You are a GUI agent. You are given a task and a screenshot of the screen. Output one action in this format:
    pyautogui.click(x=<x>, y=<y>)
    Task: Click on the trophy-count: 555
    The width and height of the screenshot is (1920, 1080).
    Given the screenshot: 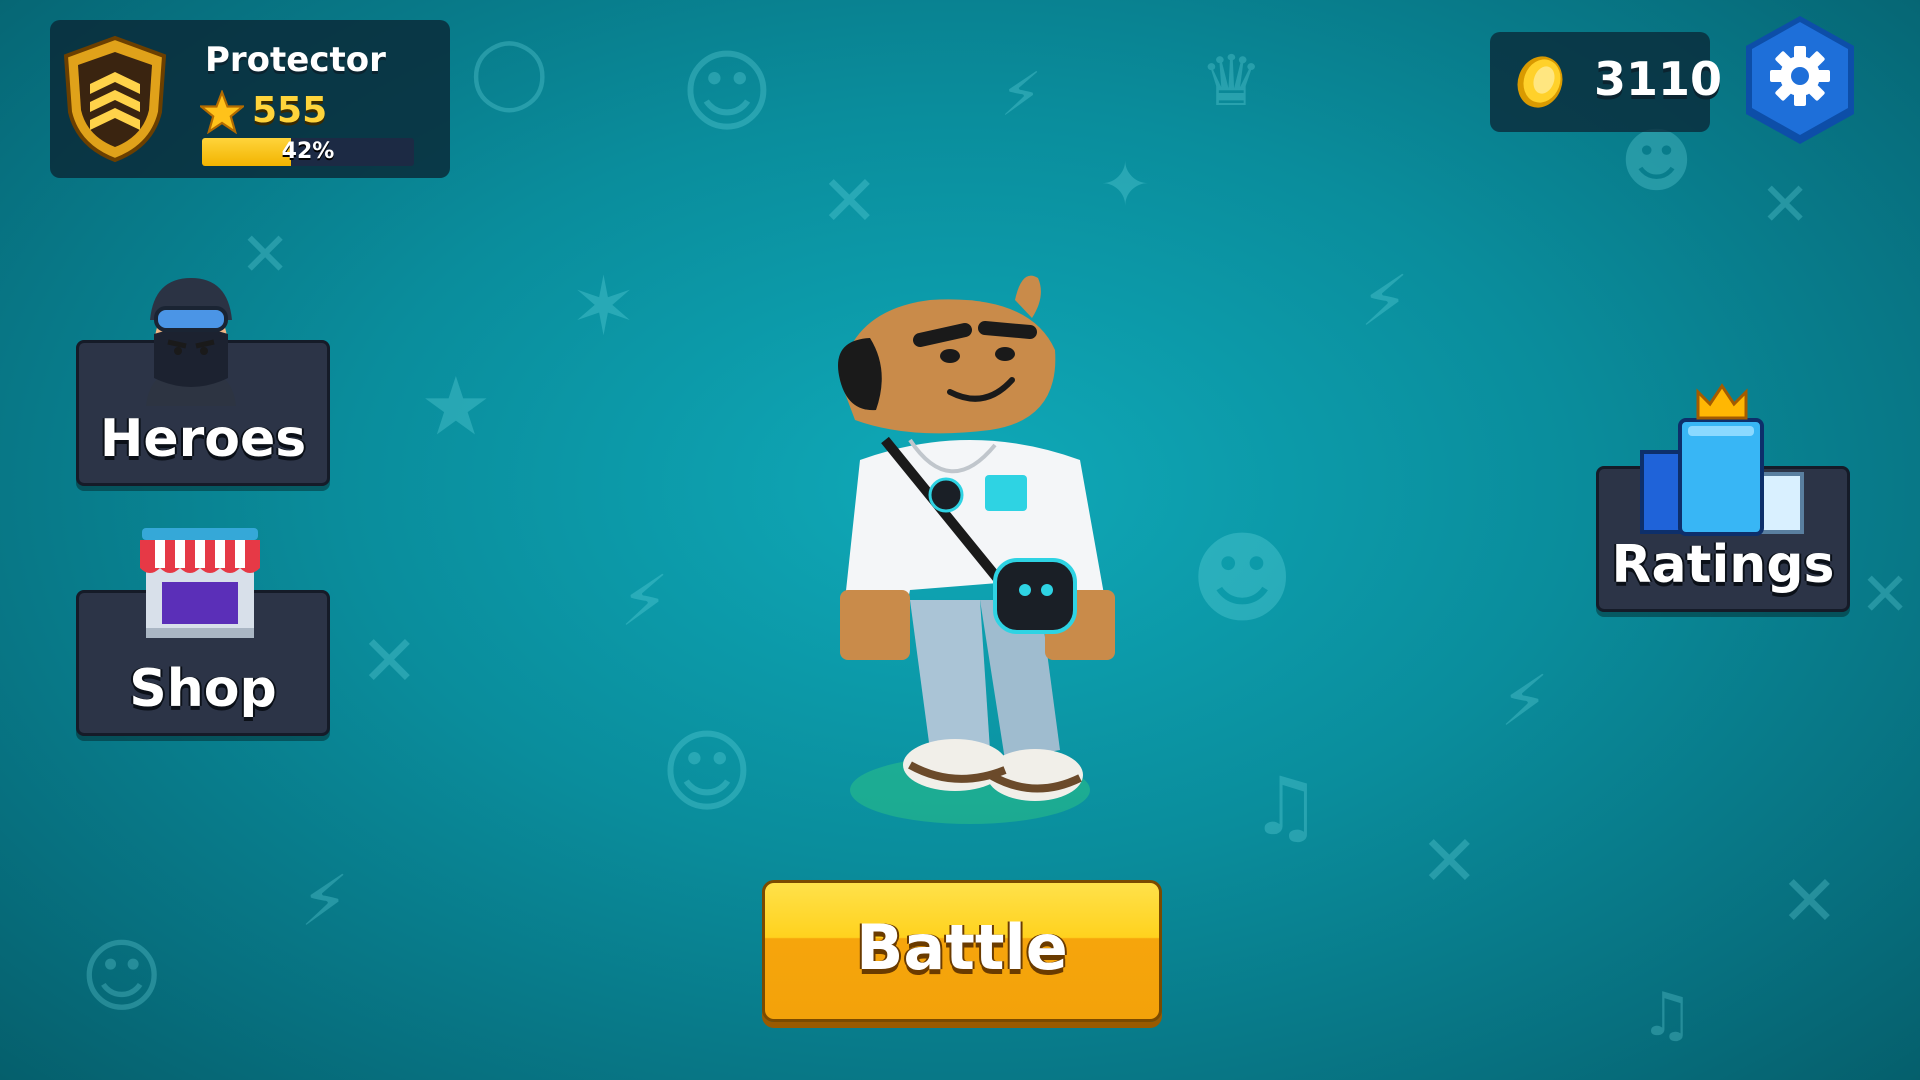 What is the action you would take?
    pyautogui.click(x=290, y=110)
    